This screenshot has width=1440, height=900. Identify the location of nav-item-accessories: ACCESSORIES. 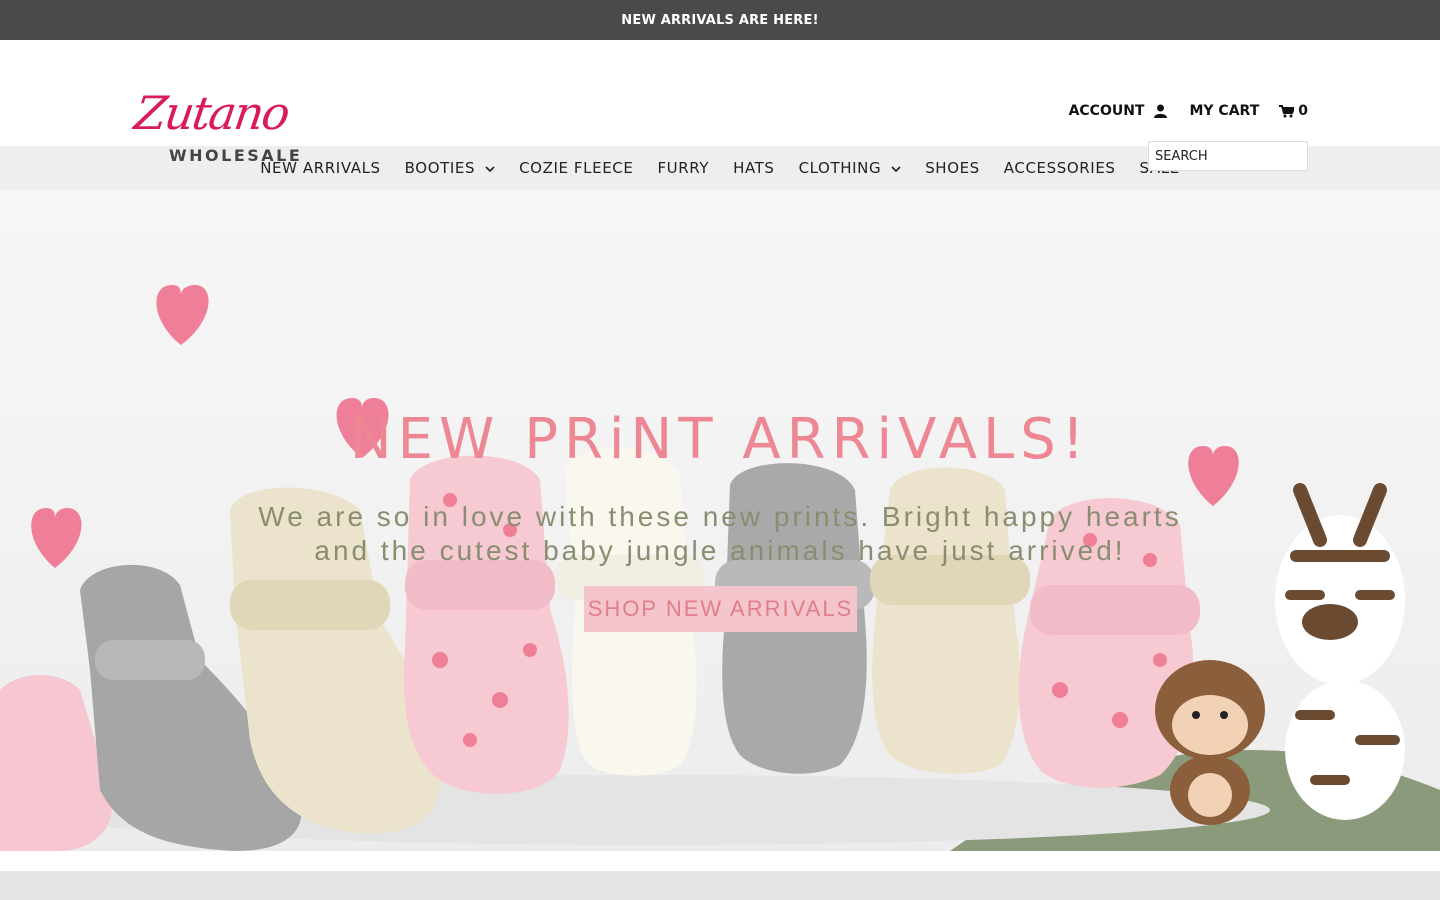
(1060, 168).